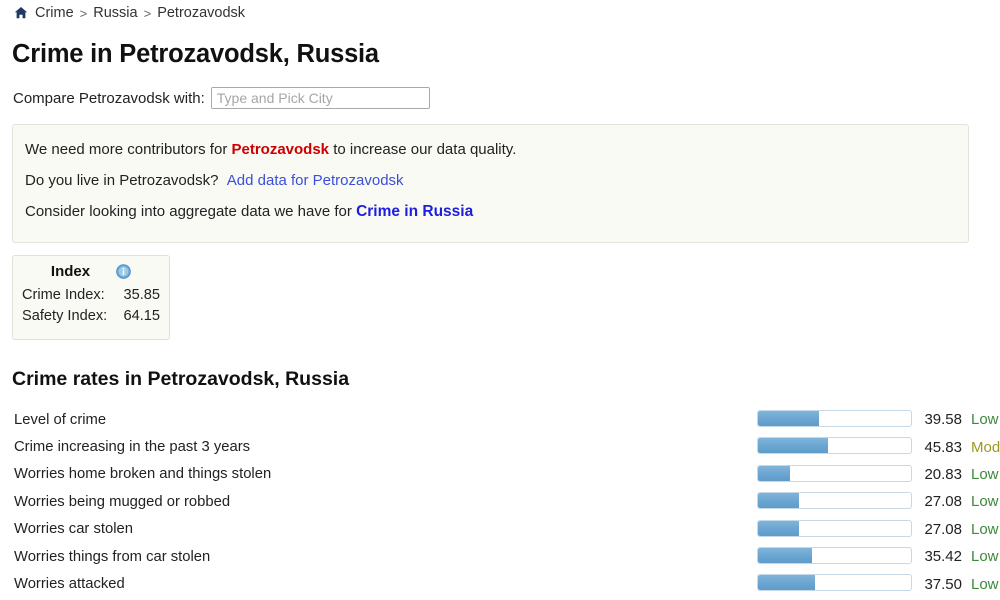  I want to click on crime-rate-label: Worries home broken and things stolen, so click(143, 474).